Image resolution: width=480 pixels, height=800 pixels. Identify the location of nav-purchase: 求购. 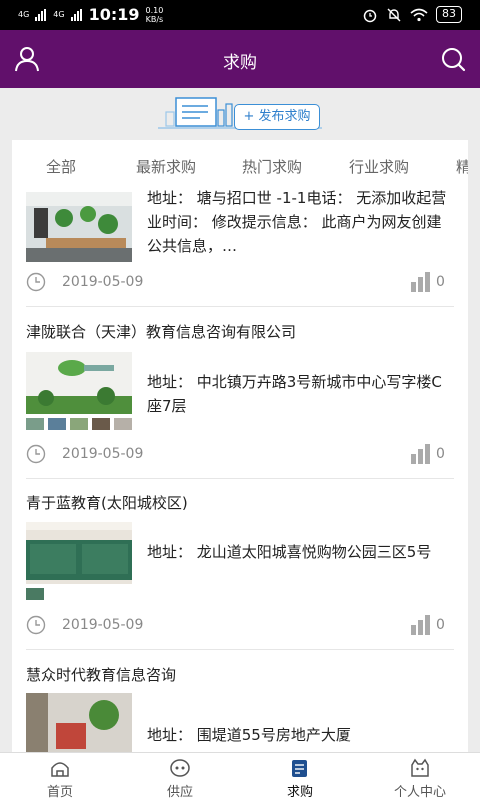
(300, 776).